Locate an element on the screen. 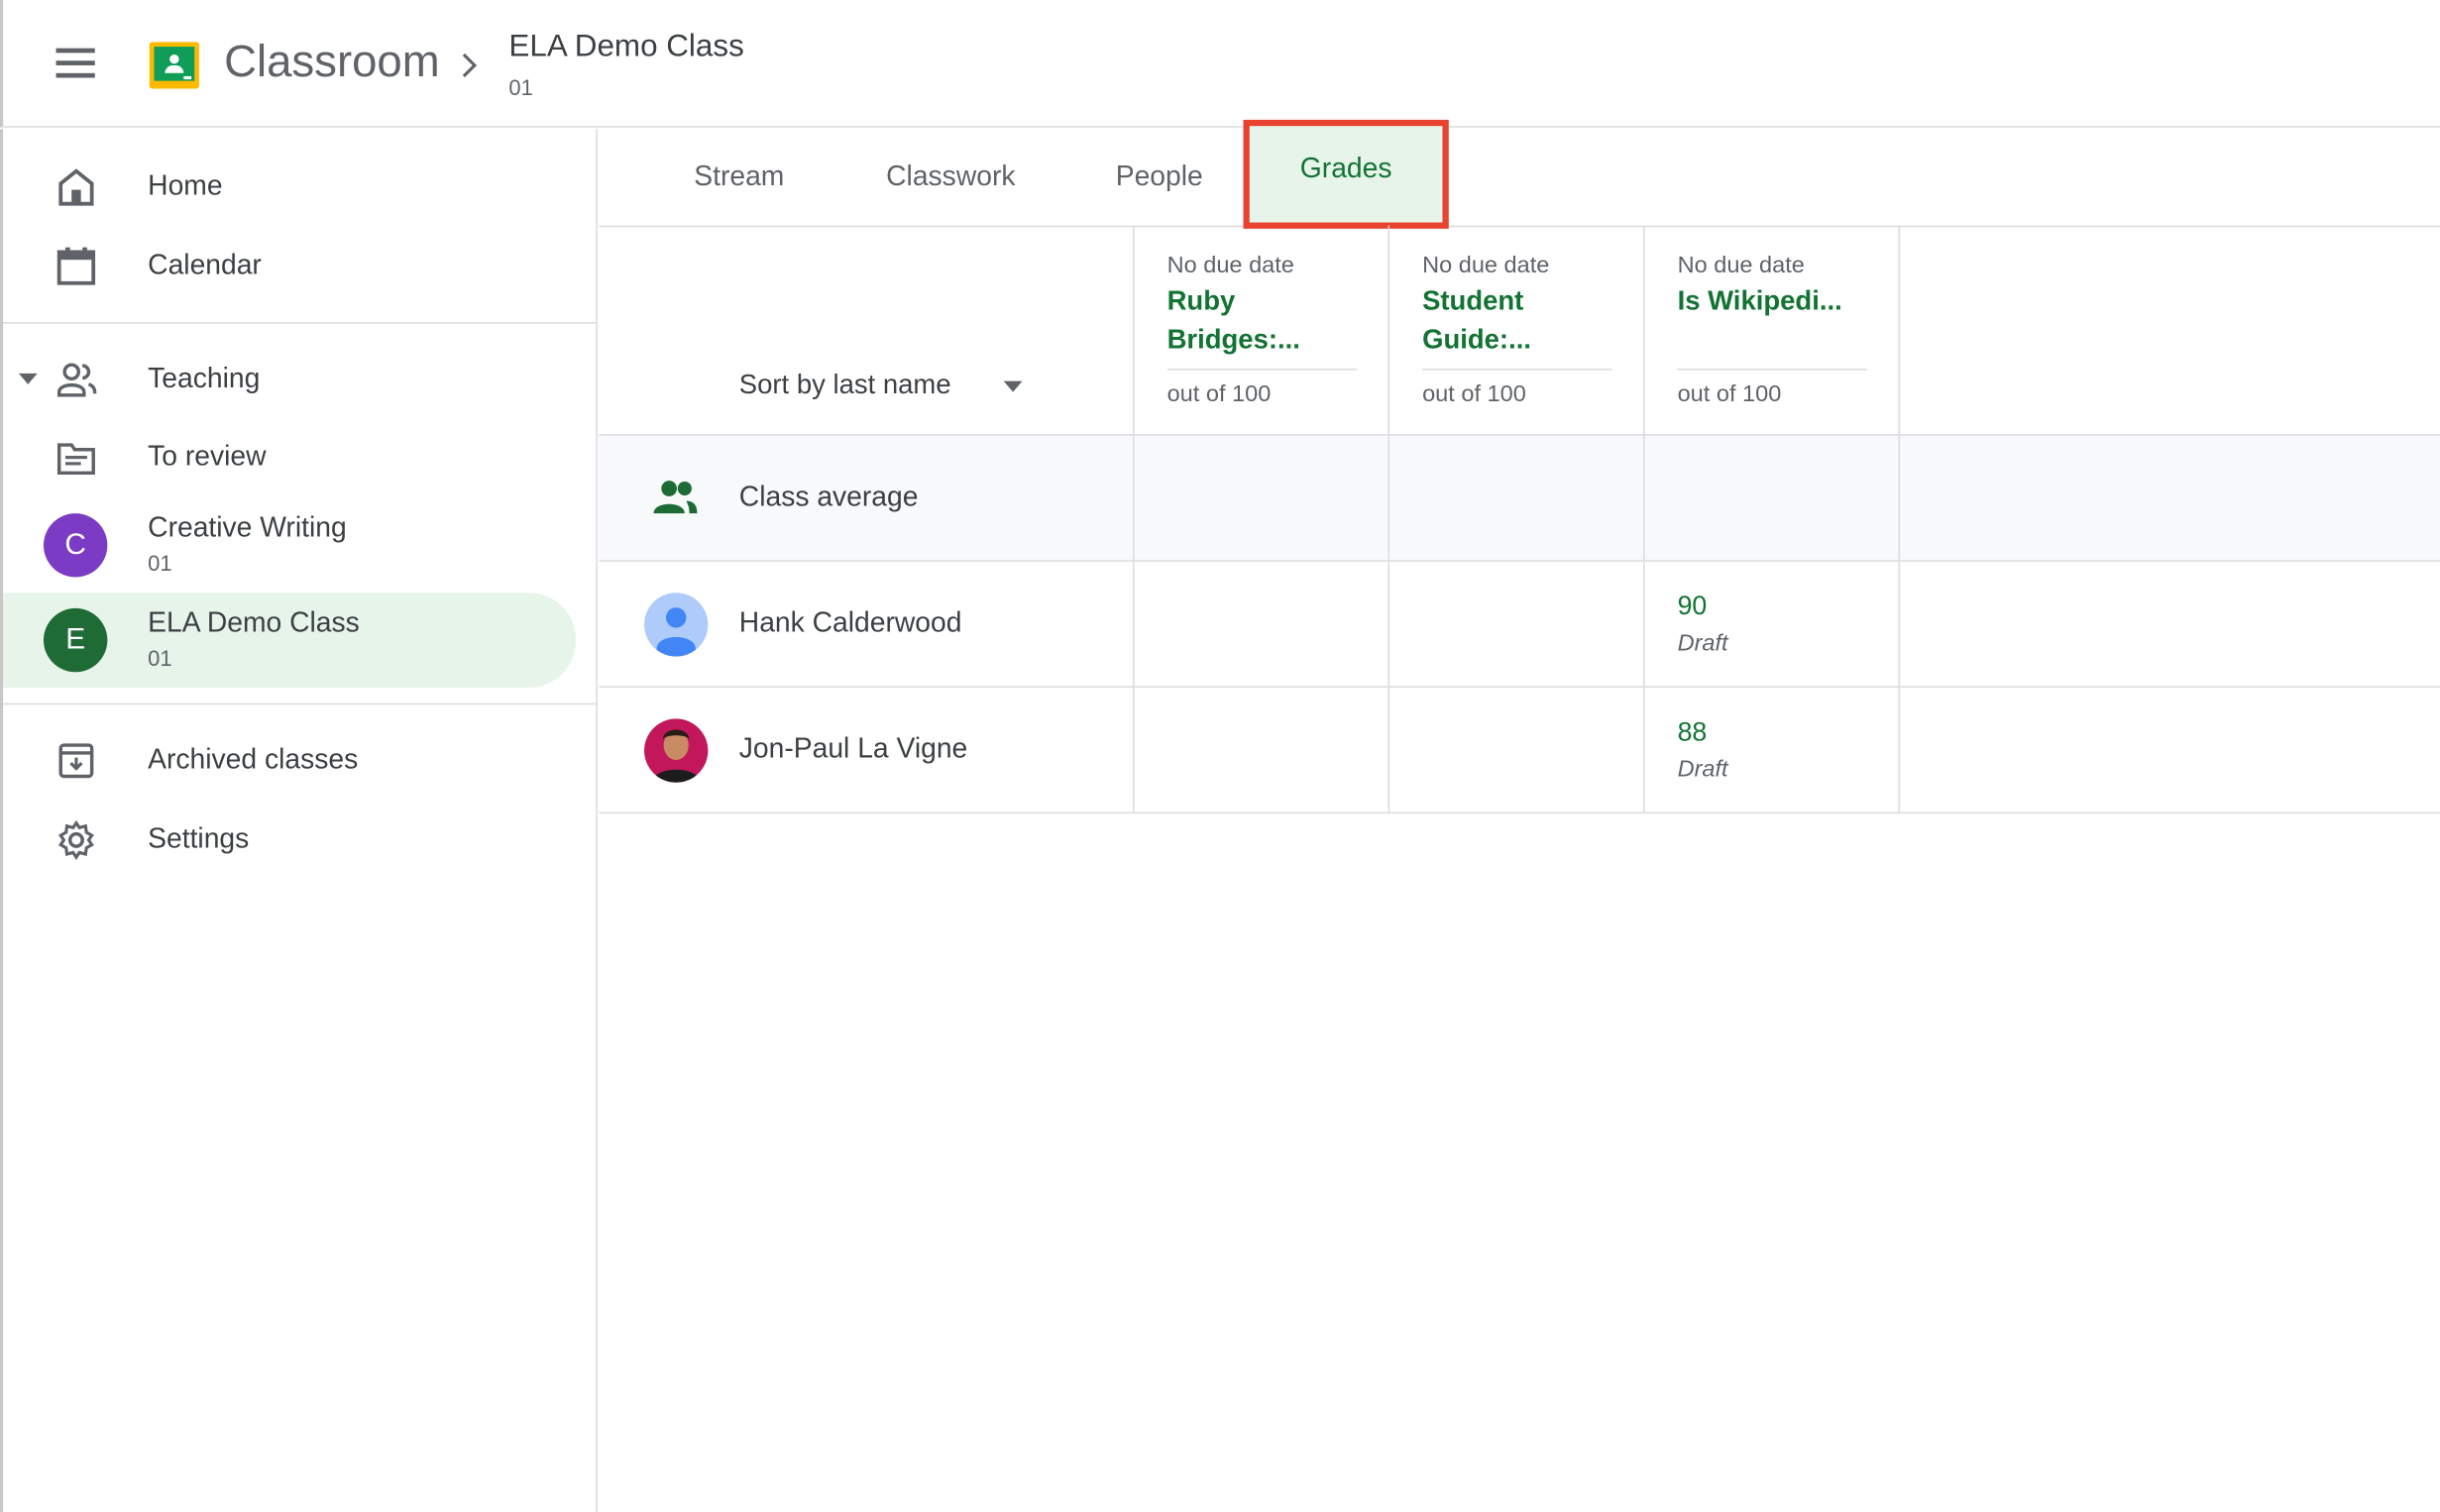 This screenshot has width=2440, height=1512. class-group-icon is located at coordinates (676, 498).